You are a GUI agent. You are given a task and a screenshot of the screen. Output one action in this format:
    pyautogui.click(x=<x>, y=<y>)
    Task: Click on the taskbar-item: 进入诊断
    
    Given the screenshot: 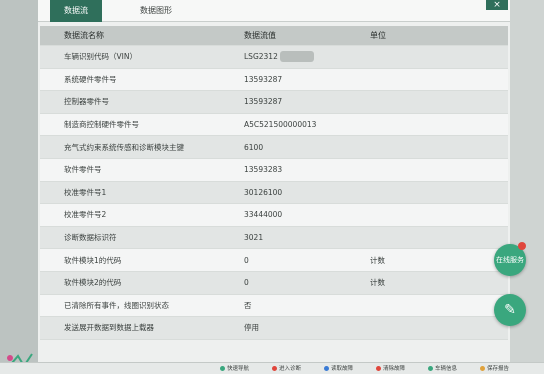 What is the action you would take?
    pyautogui.click(x=290, y=368)
    